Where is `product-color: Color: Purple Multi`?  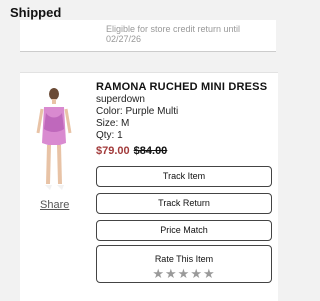
product-color: Color: Purple Multi is located at coordinates (137, 111).